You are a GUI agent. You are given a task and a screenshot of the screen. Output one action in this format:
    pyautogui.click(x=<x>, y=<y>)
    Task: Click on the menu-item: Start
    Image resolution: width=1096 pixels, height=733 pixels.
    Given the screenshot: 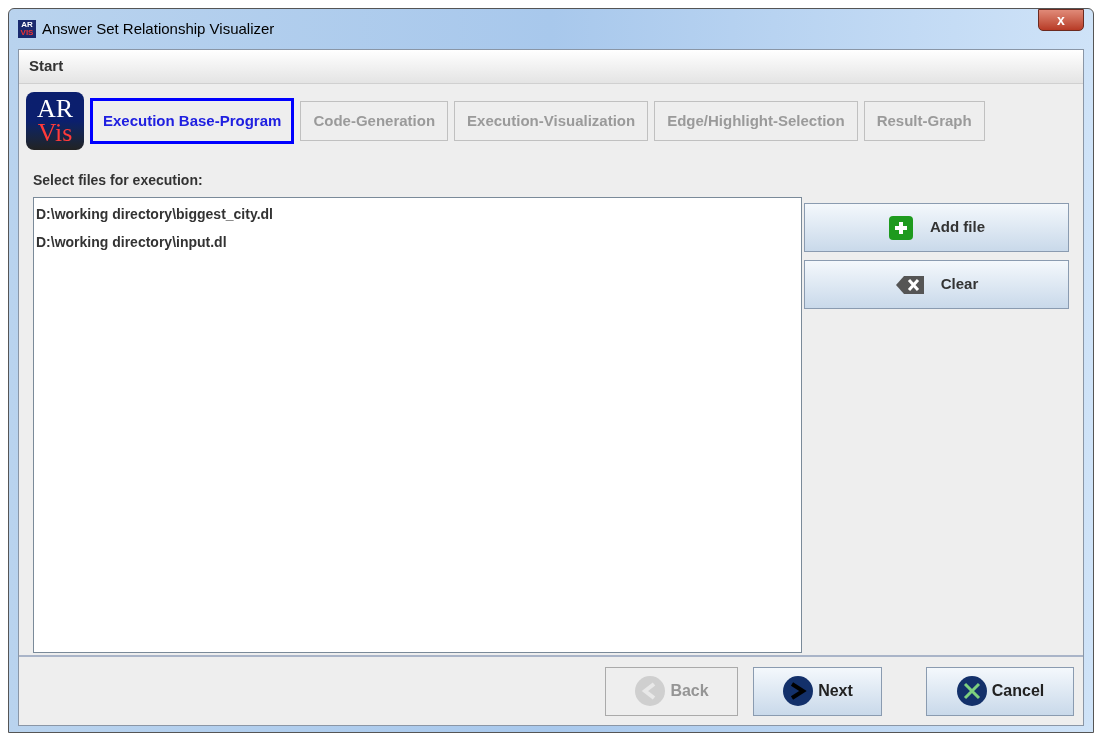 What is the action you would take?
    pyautogui.click(x=46, y=66)
    